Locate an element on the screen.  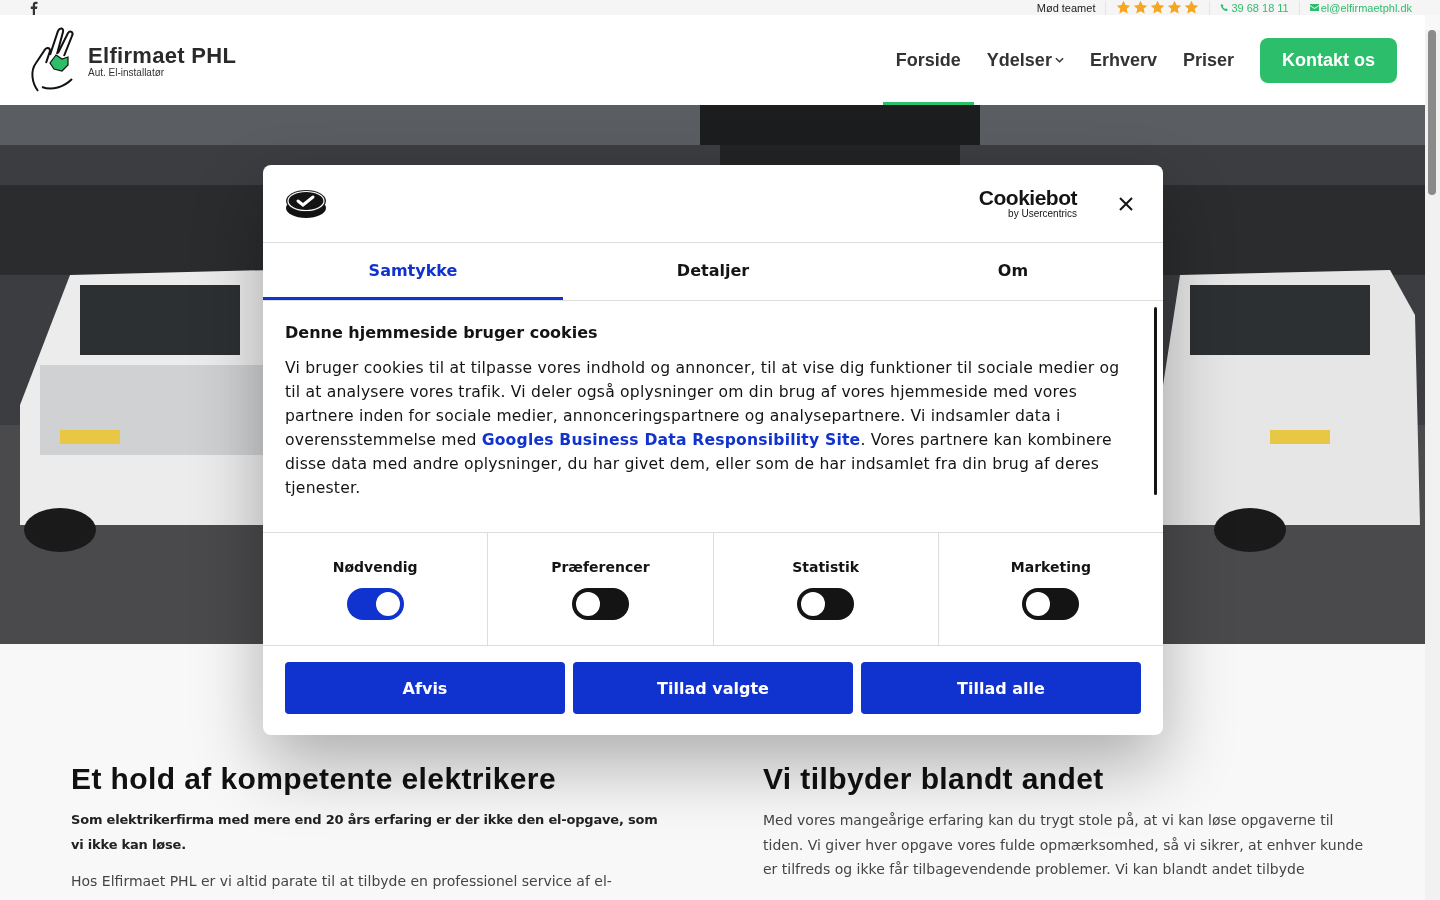
nav-link: Ydelser is located at coordinates (1025, 60).